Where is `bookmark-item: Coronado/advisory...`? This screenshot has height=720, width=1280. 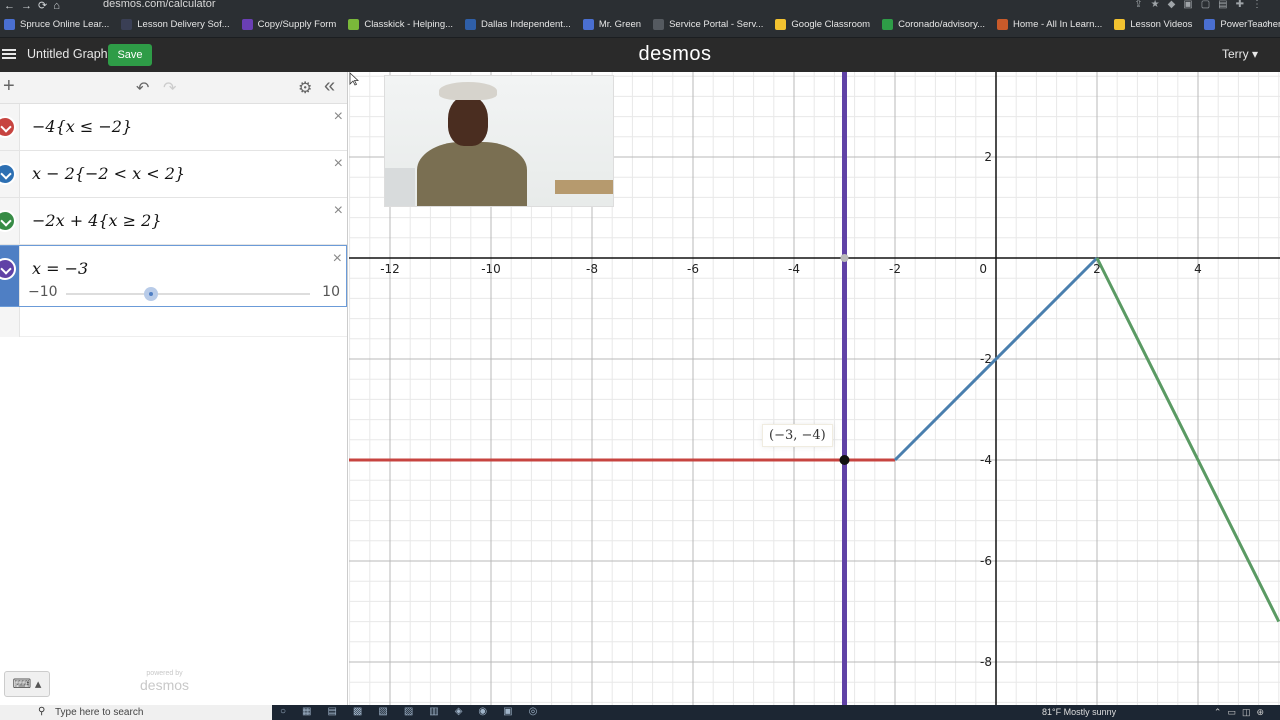 bookmark-item: Coronado/advisory... is located at coordinates (933, 24).